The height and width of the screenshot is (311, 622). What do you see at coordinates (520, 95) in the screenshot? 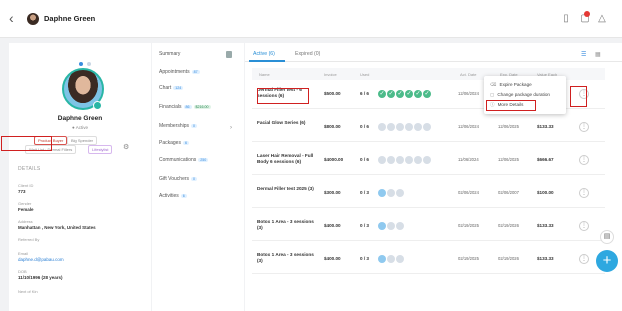
I see `menu-change-duration: ▢ Change package duration` at bounding box center [520, 95].